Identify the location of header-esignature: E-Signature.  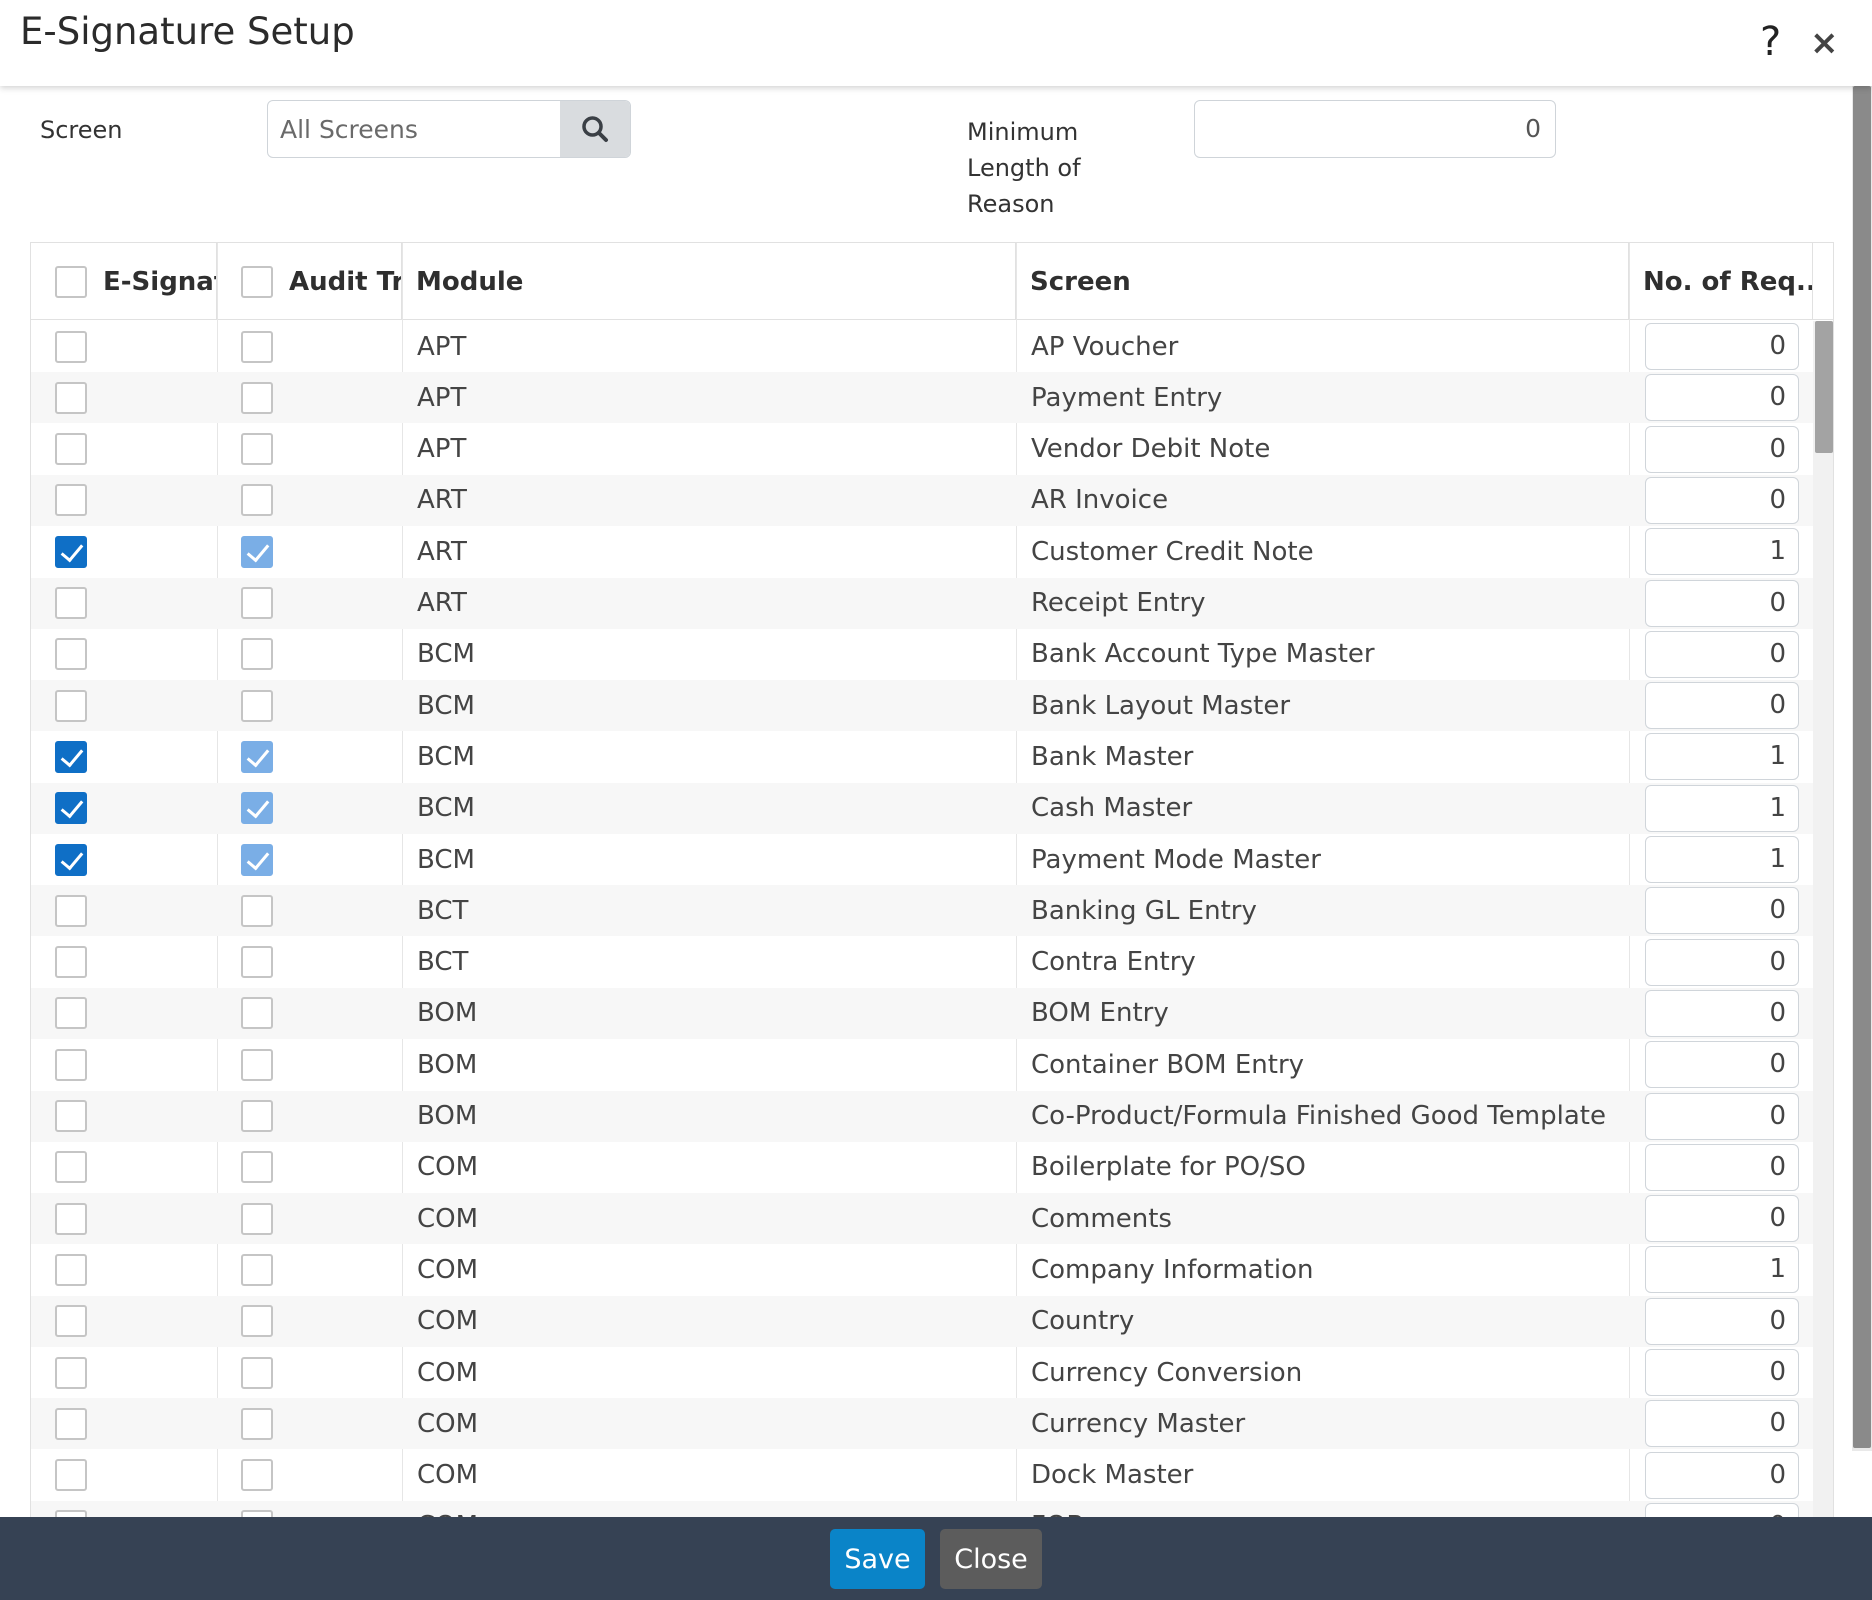
(124, 281).